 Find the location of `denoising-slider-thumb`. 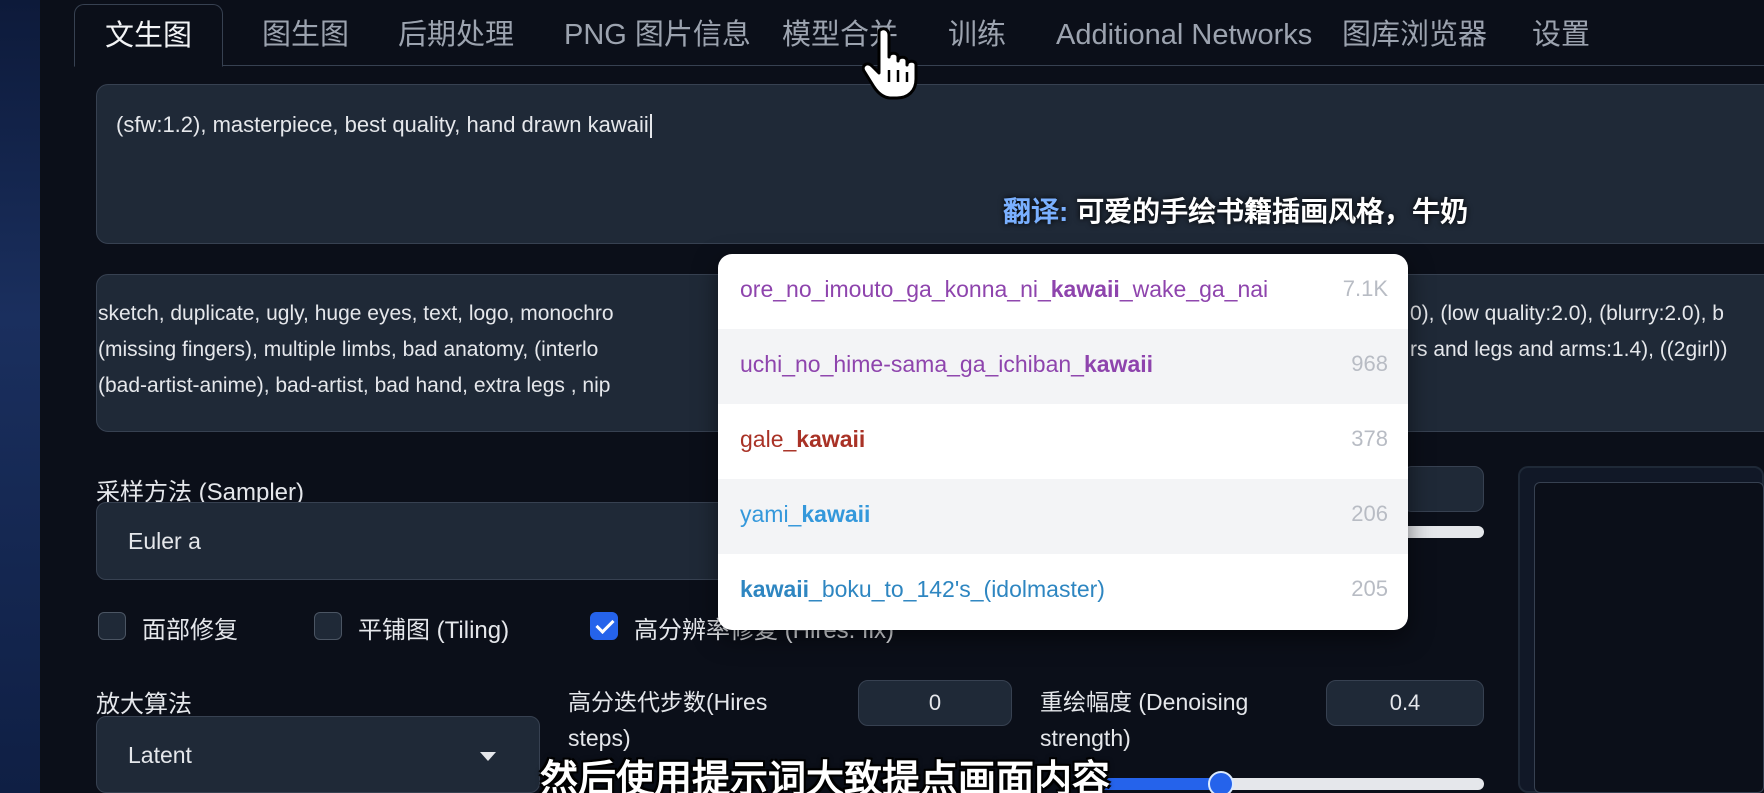

denoising-slider-thumb is located at coordinates (1221, 782).